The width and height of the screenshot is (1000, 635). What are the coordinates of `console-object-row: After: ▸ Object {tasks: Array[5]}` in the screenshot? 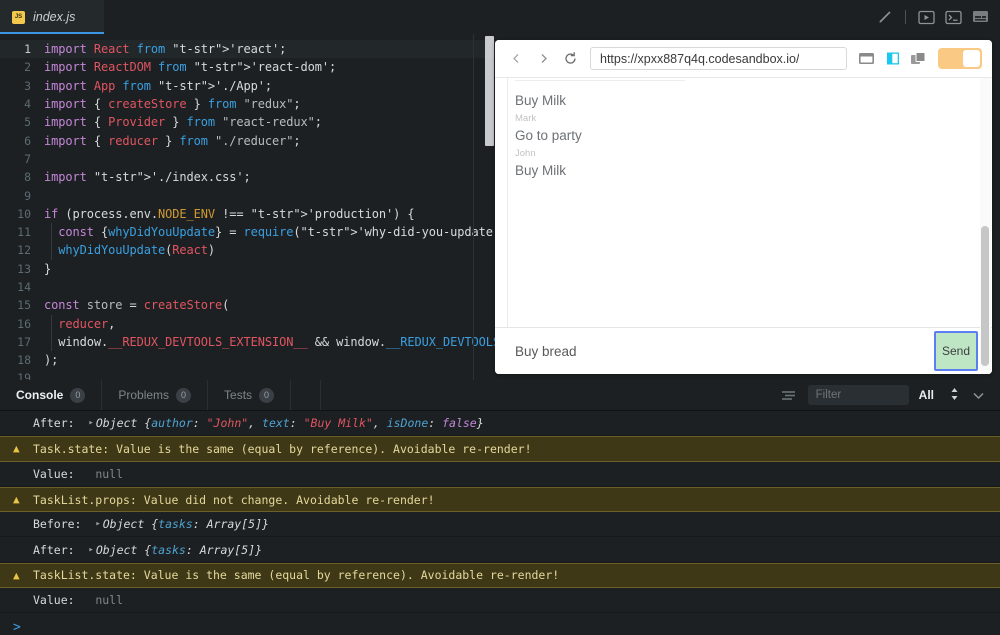 It's located at (500, 550).